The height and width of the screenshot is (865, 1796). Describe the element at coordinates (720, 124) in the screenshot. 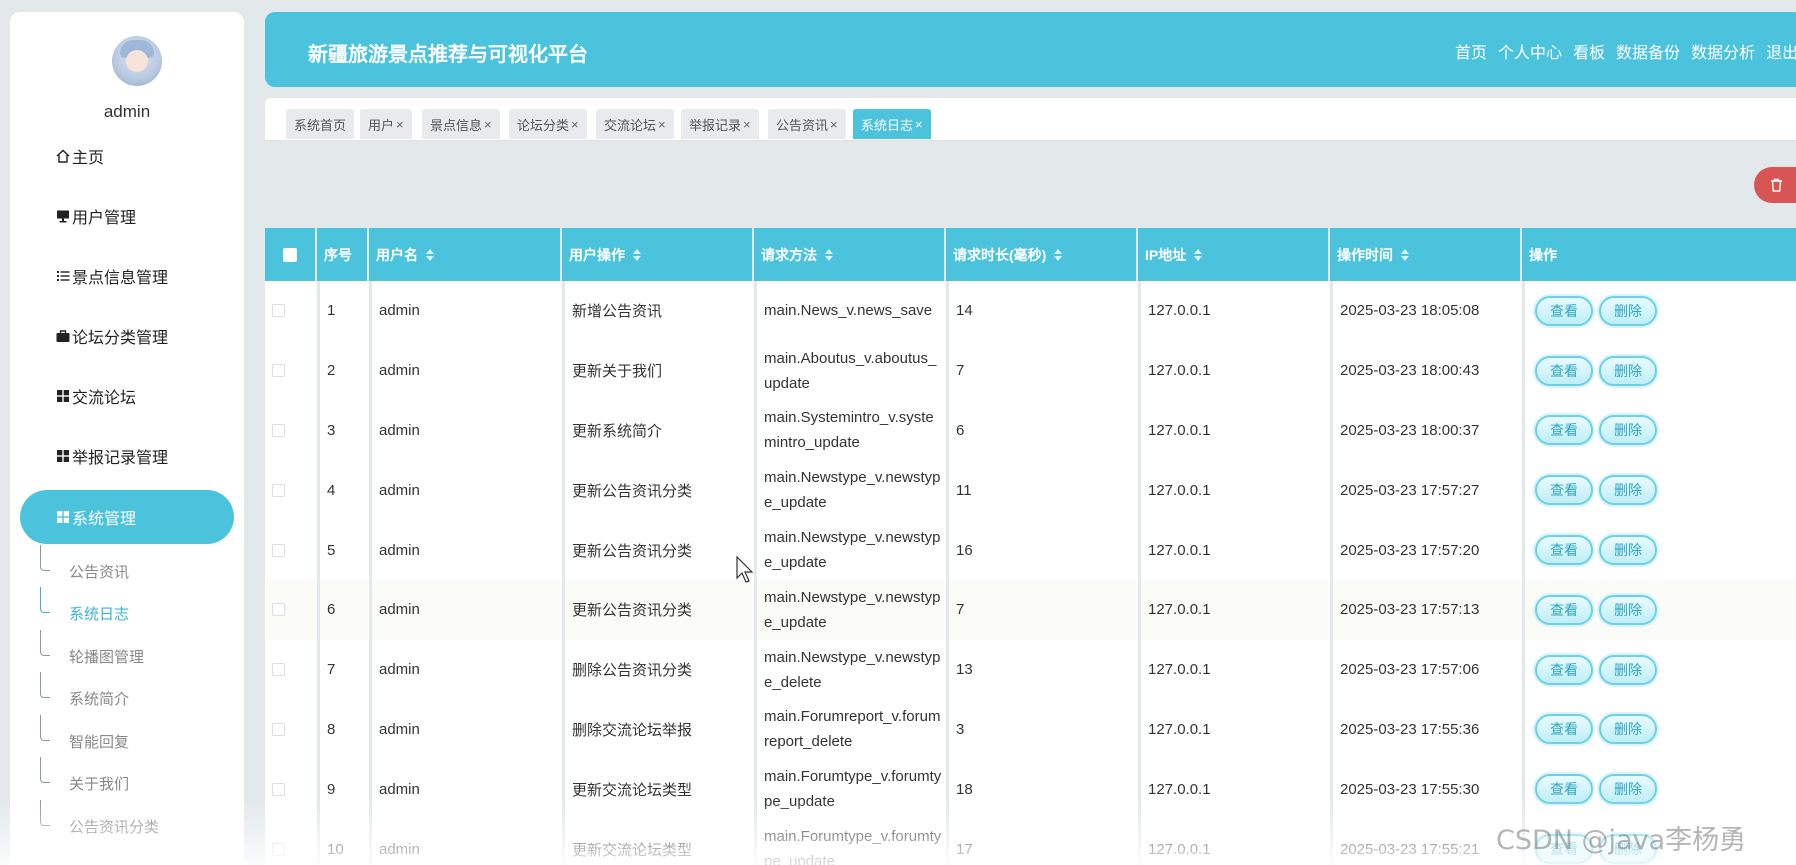

I see `tab-5: 举报记录 ×` at that location.